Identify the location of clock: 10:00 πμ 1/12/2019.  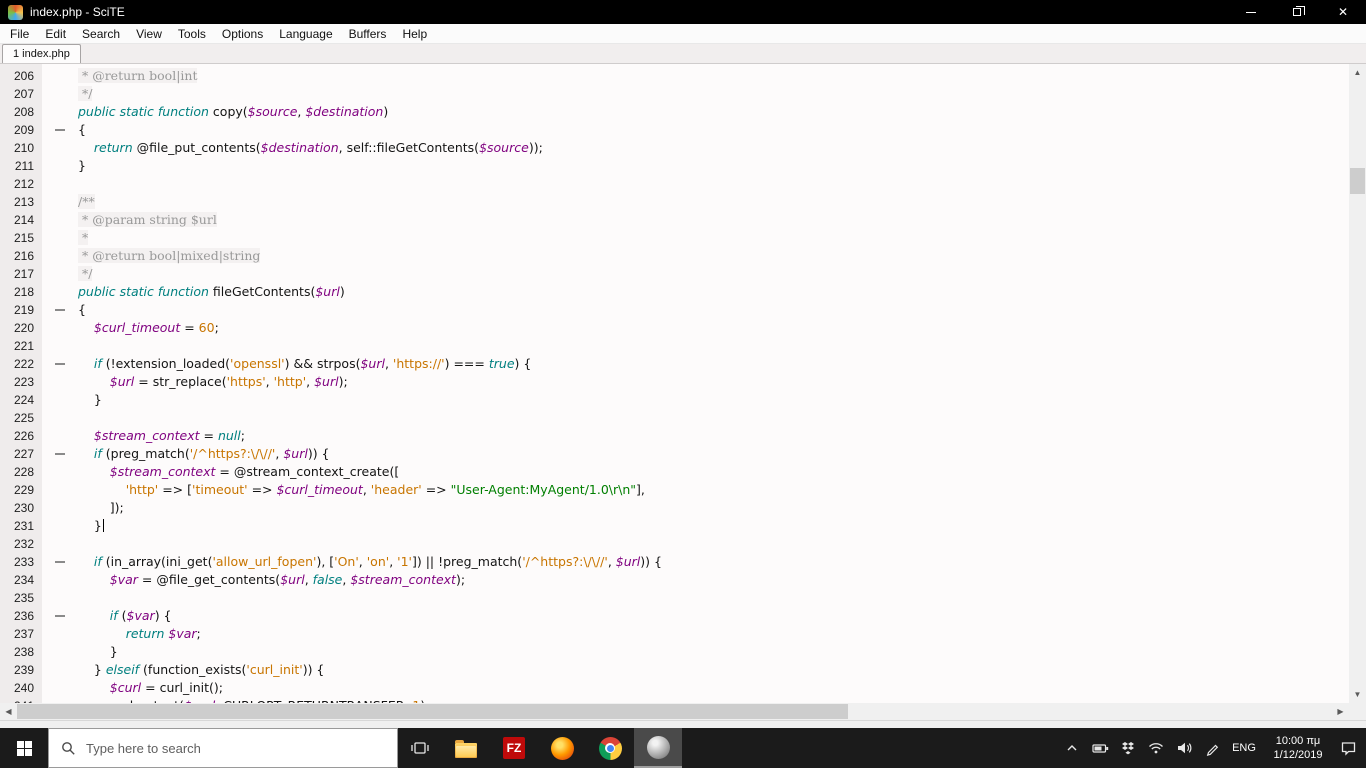
(1298, 748).